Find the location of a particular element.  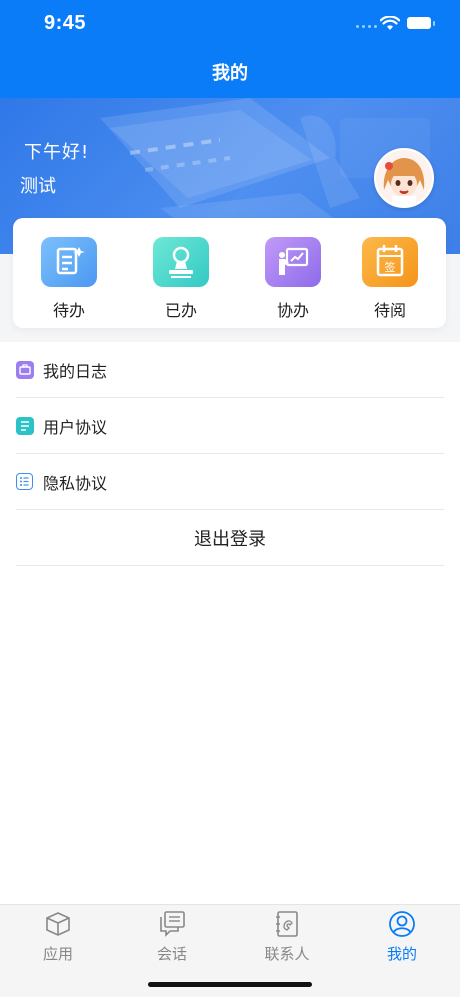

chat-icon is located at coordinates (172, 924).